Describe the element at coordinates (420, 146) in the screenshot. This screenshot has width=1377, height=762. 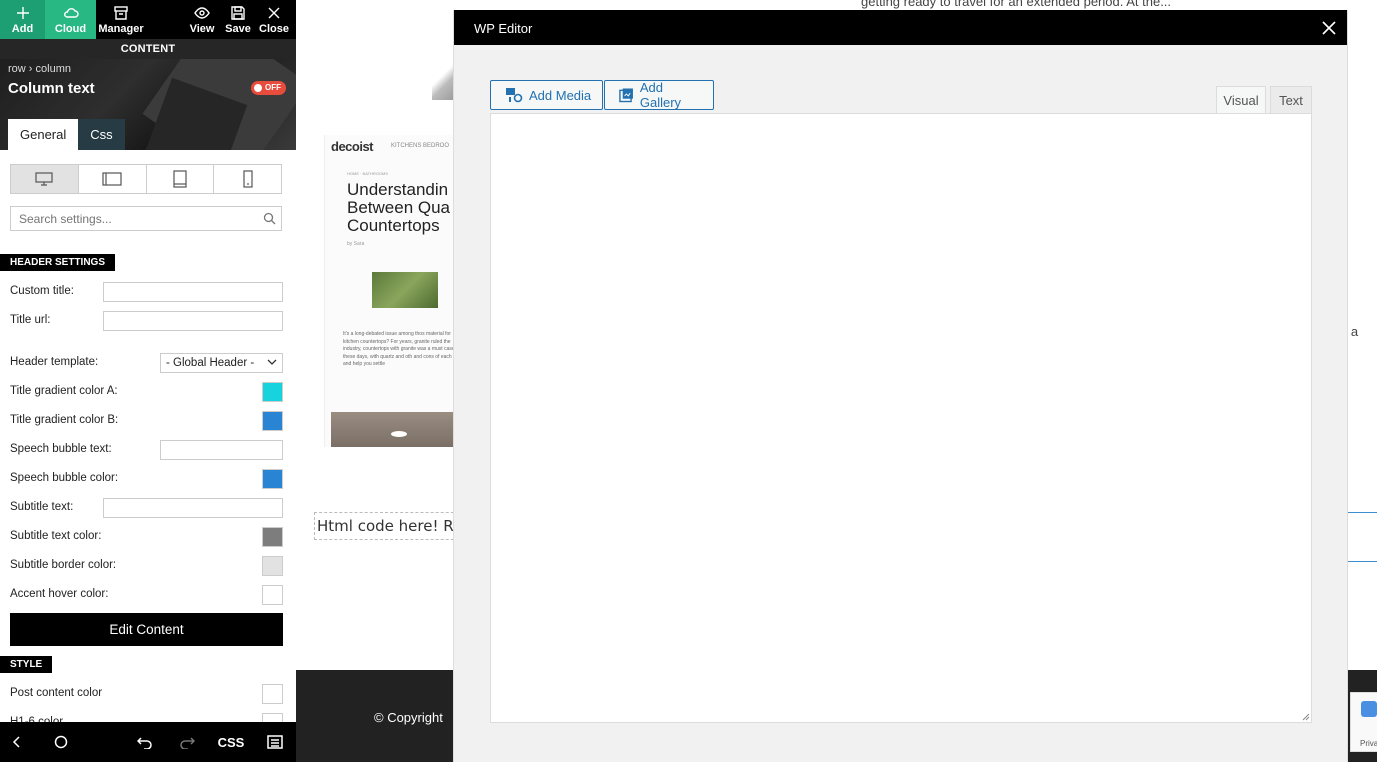
I see `decoist-nav: KITCHENS BEDROO` at that location.